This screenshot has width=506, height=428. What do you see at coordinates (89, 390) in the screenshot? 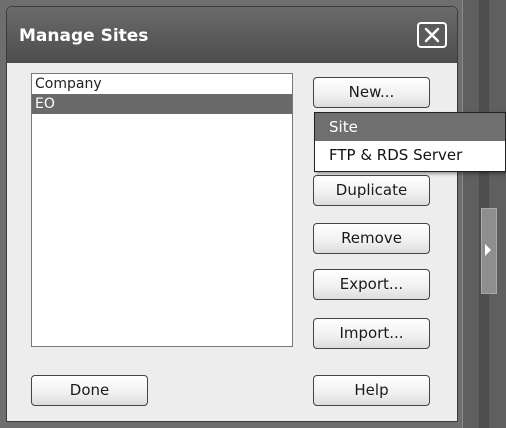
I see `done-button: Done` at bounding box center [89, 390].